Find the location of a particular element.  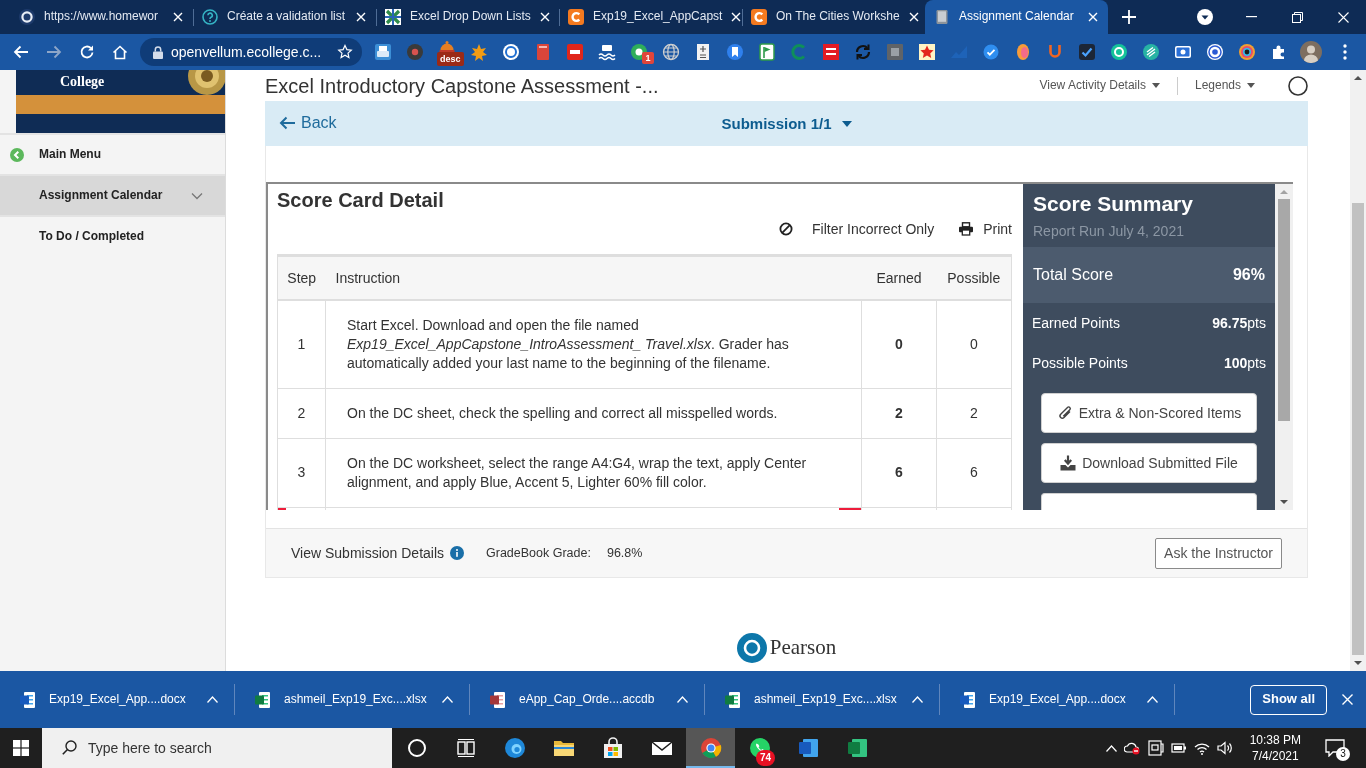

show-all-button: Show all is located at coordinates (1288, 699).